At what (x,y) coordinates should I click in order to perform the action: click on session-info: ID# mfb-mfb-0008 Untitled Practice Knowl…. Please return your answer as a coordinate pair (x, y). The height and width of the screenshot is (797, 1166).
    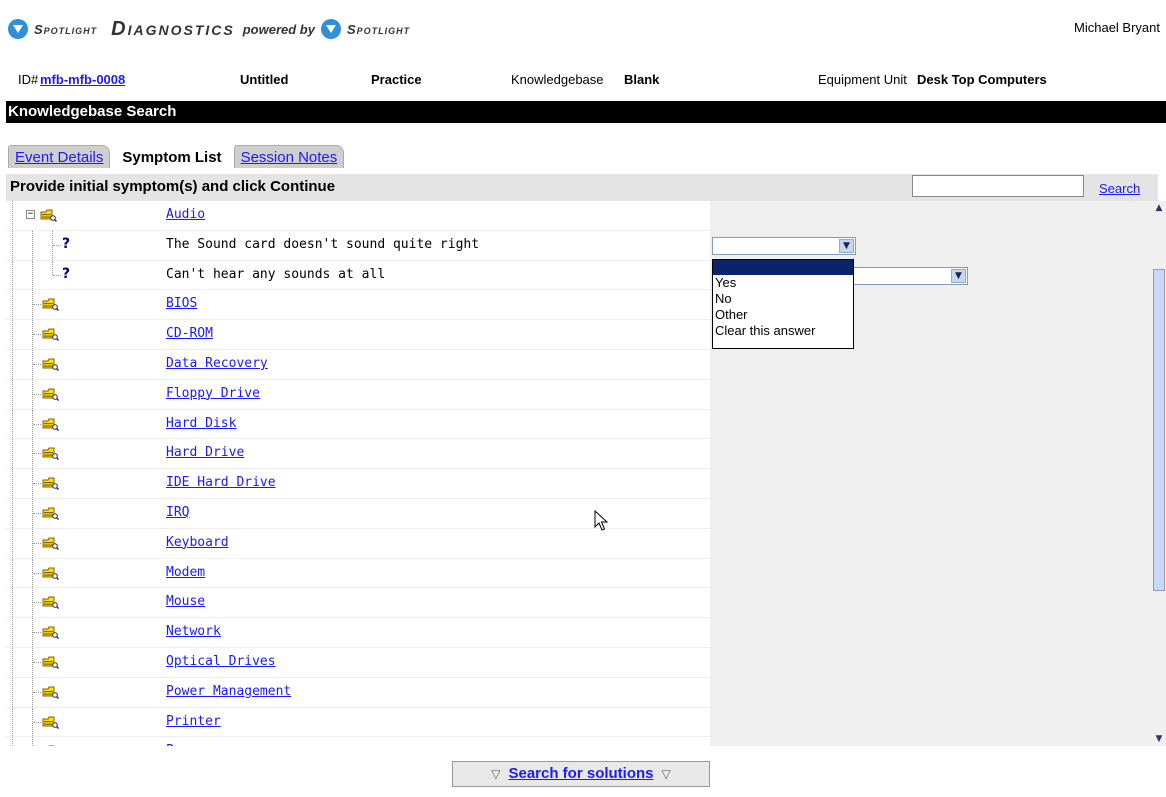
    Looking at the image, I should click on (583, 82).